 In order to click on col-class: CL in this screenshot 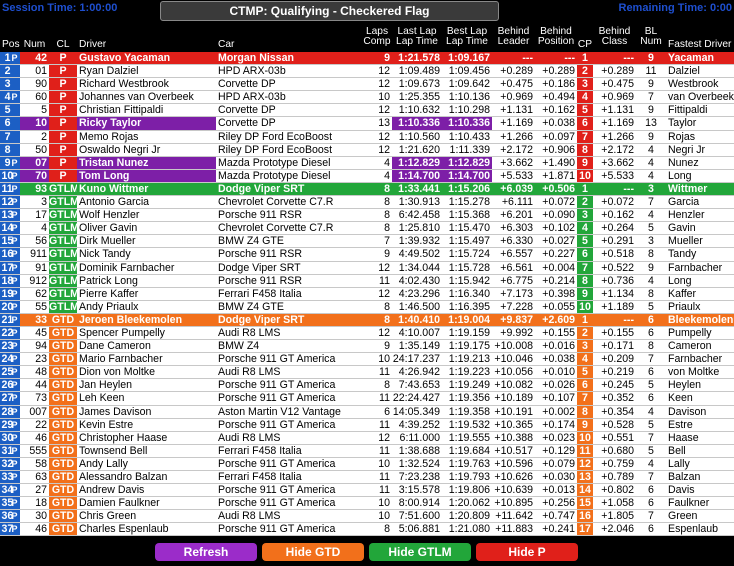, I will do `click(63, 37)`.